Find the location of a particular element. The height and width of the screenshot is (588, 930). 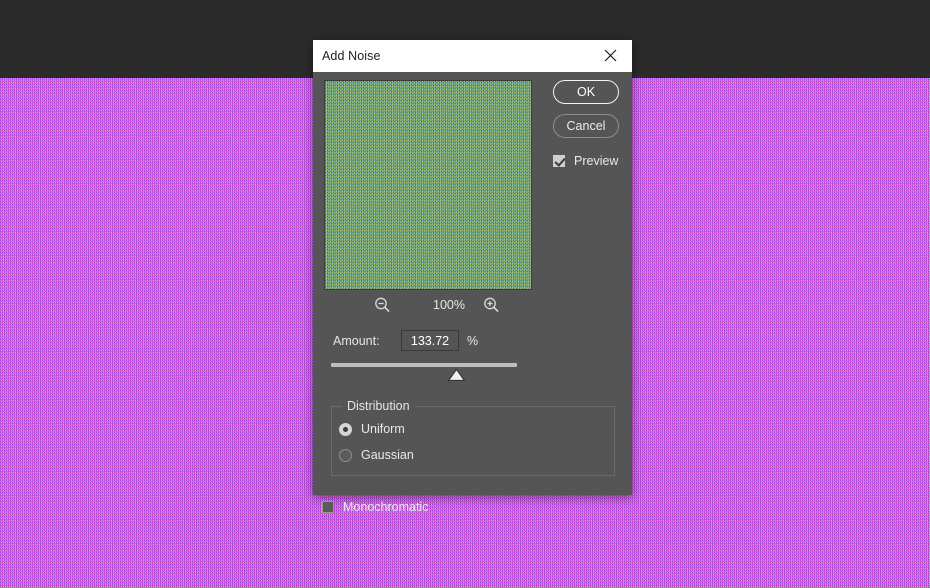

zoom-out-magnifier-icon is located at coordinates (382, 305).